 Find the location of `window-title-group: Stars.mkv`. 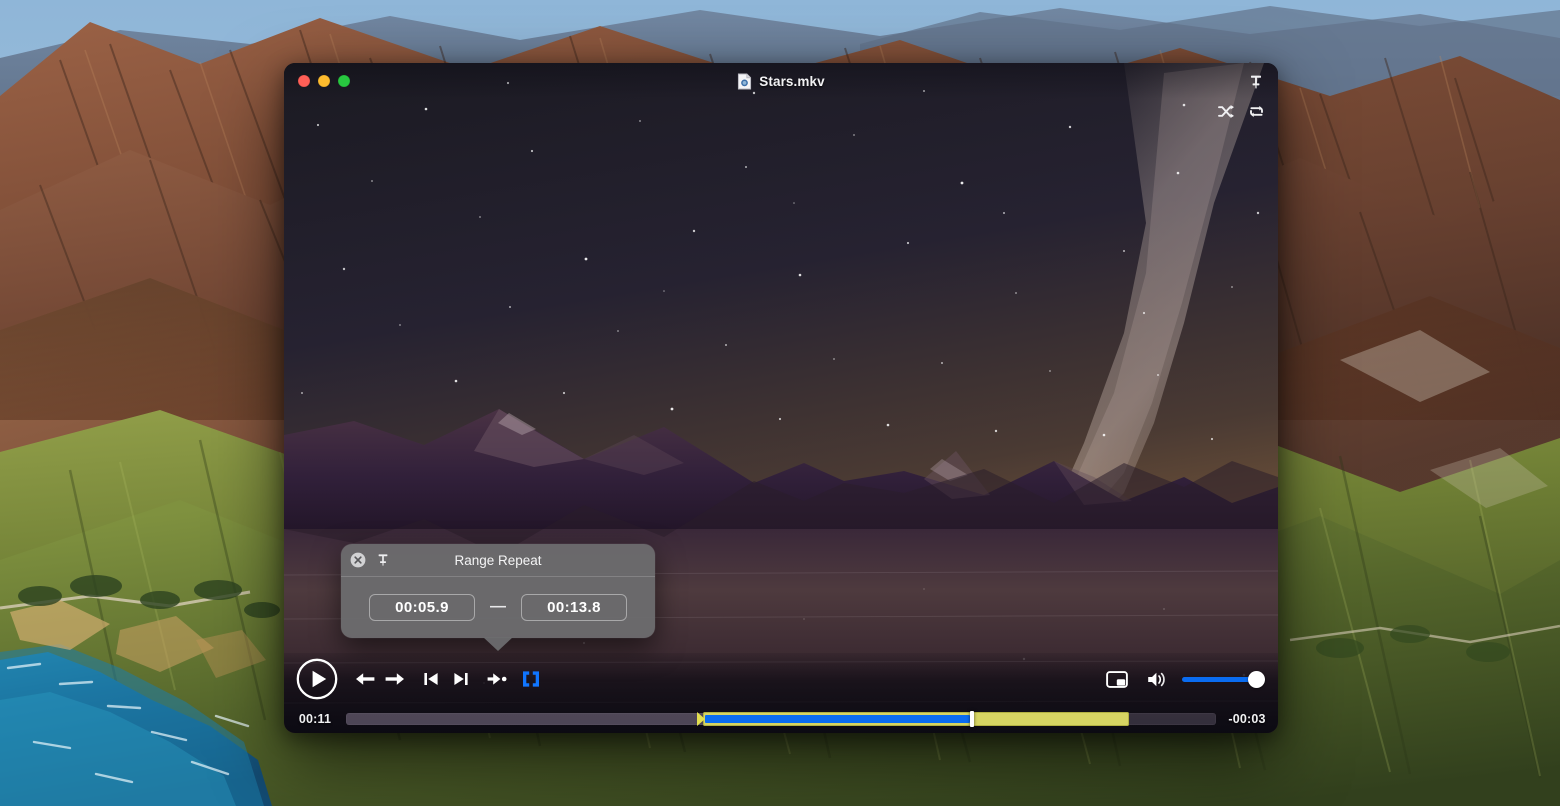

window-title-group: Stars.mkv is located at coordinates (781, 81).